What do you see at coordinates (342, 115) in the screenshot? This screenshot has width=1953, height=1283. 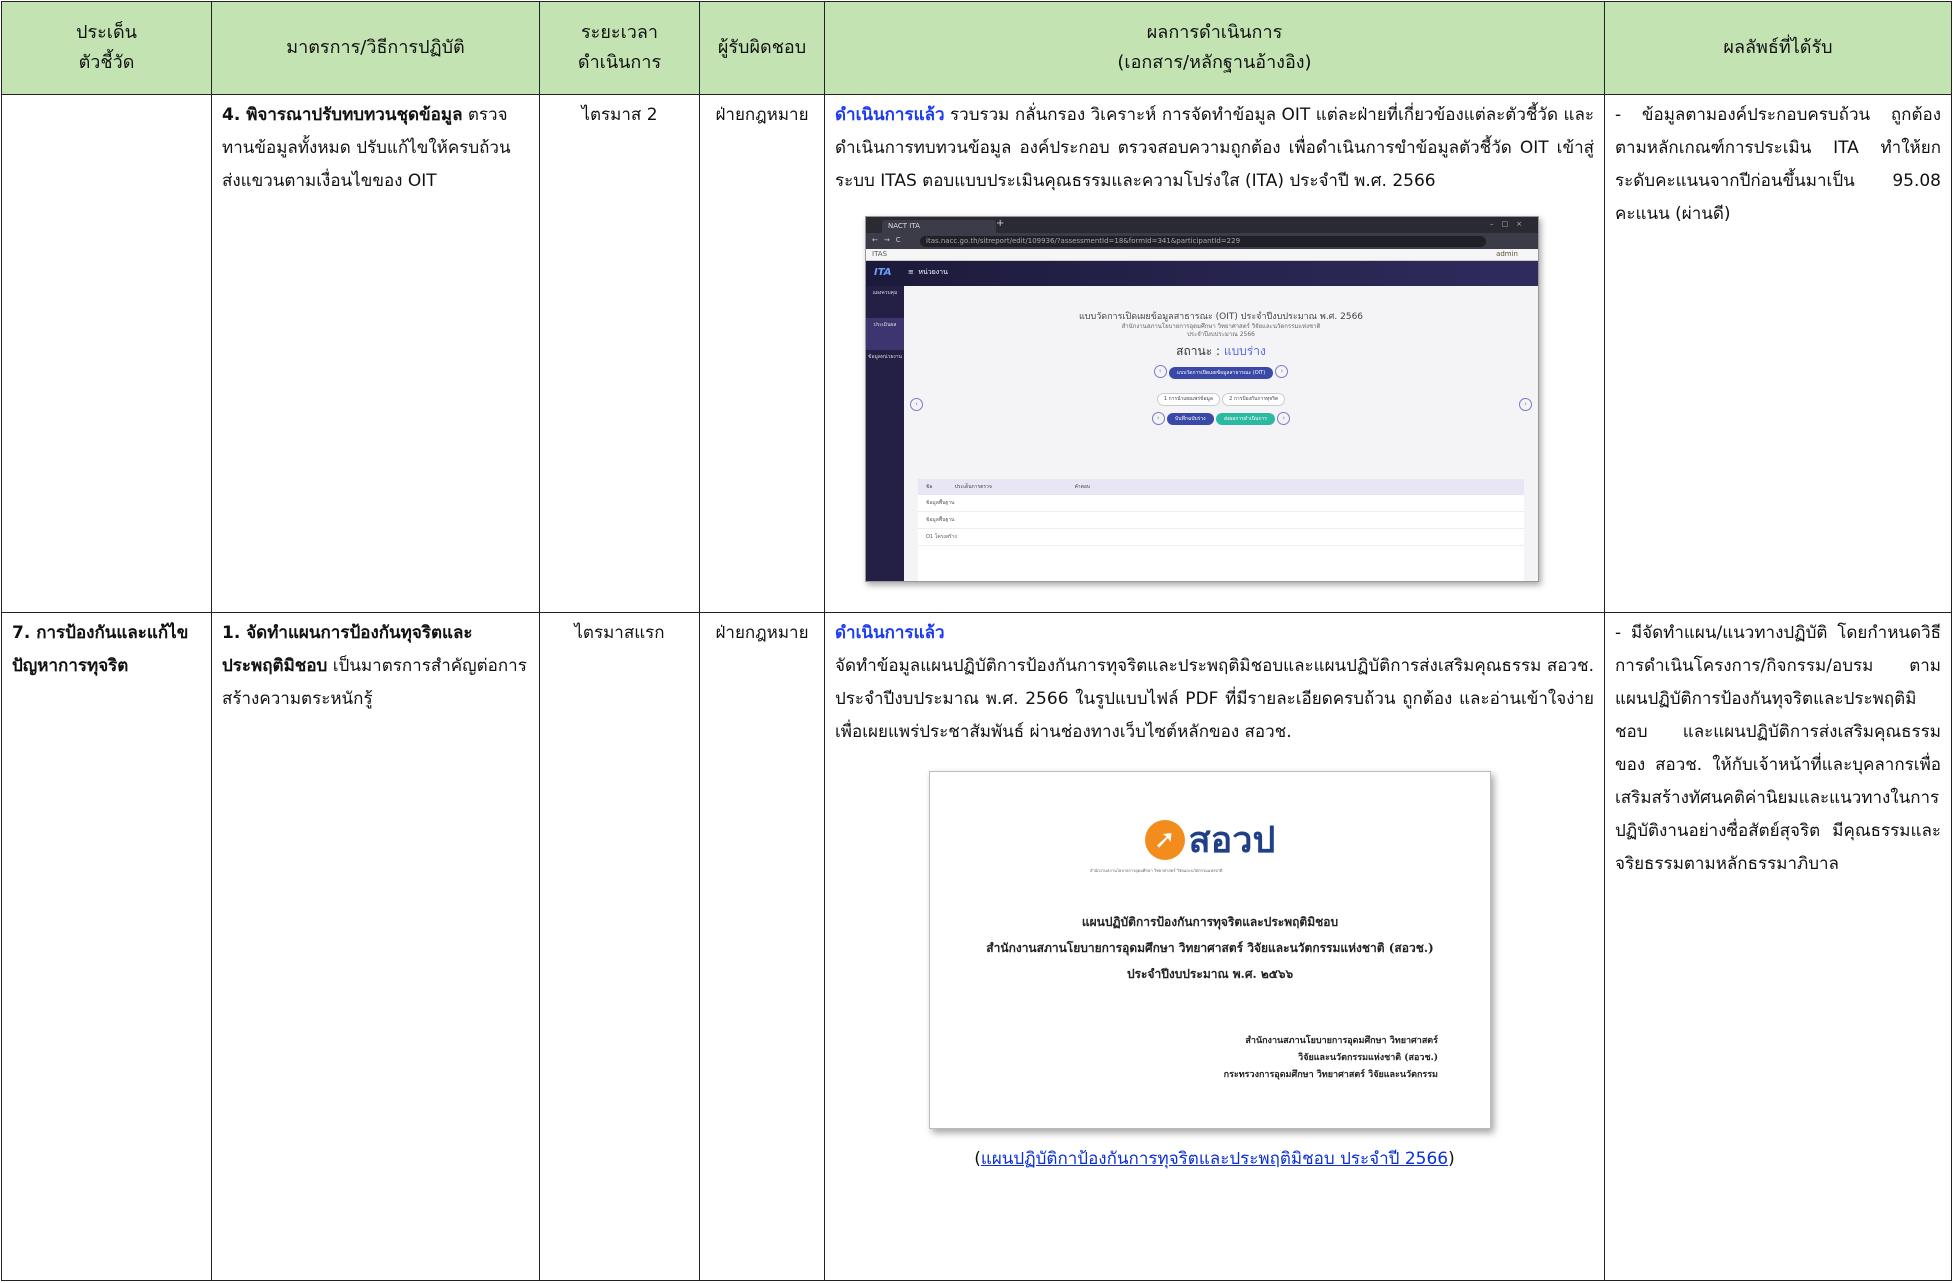 I see `measure-title: 4. พิจารณาปรับทบทวนชุดข้อมูล` at bounding box center [342, 115].